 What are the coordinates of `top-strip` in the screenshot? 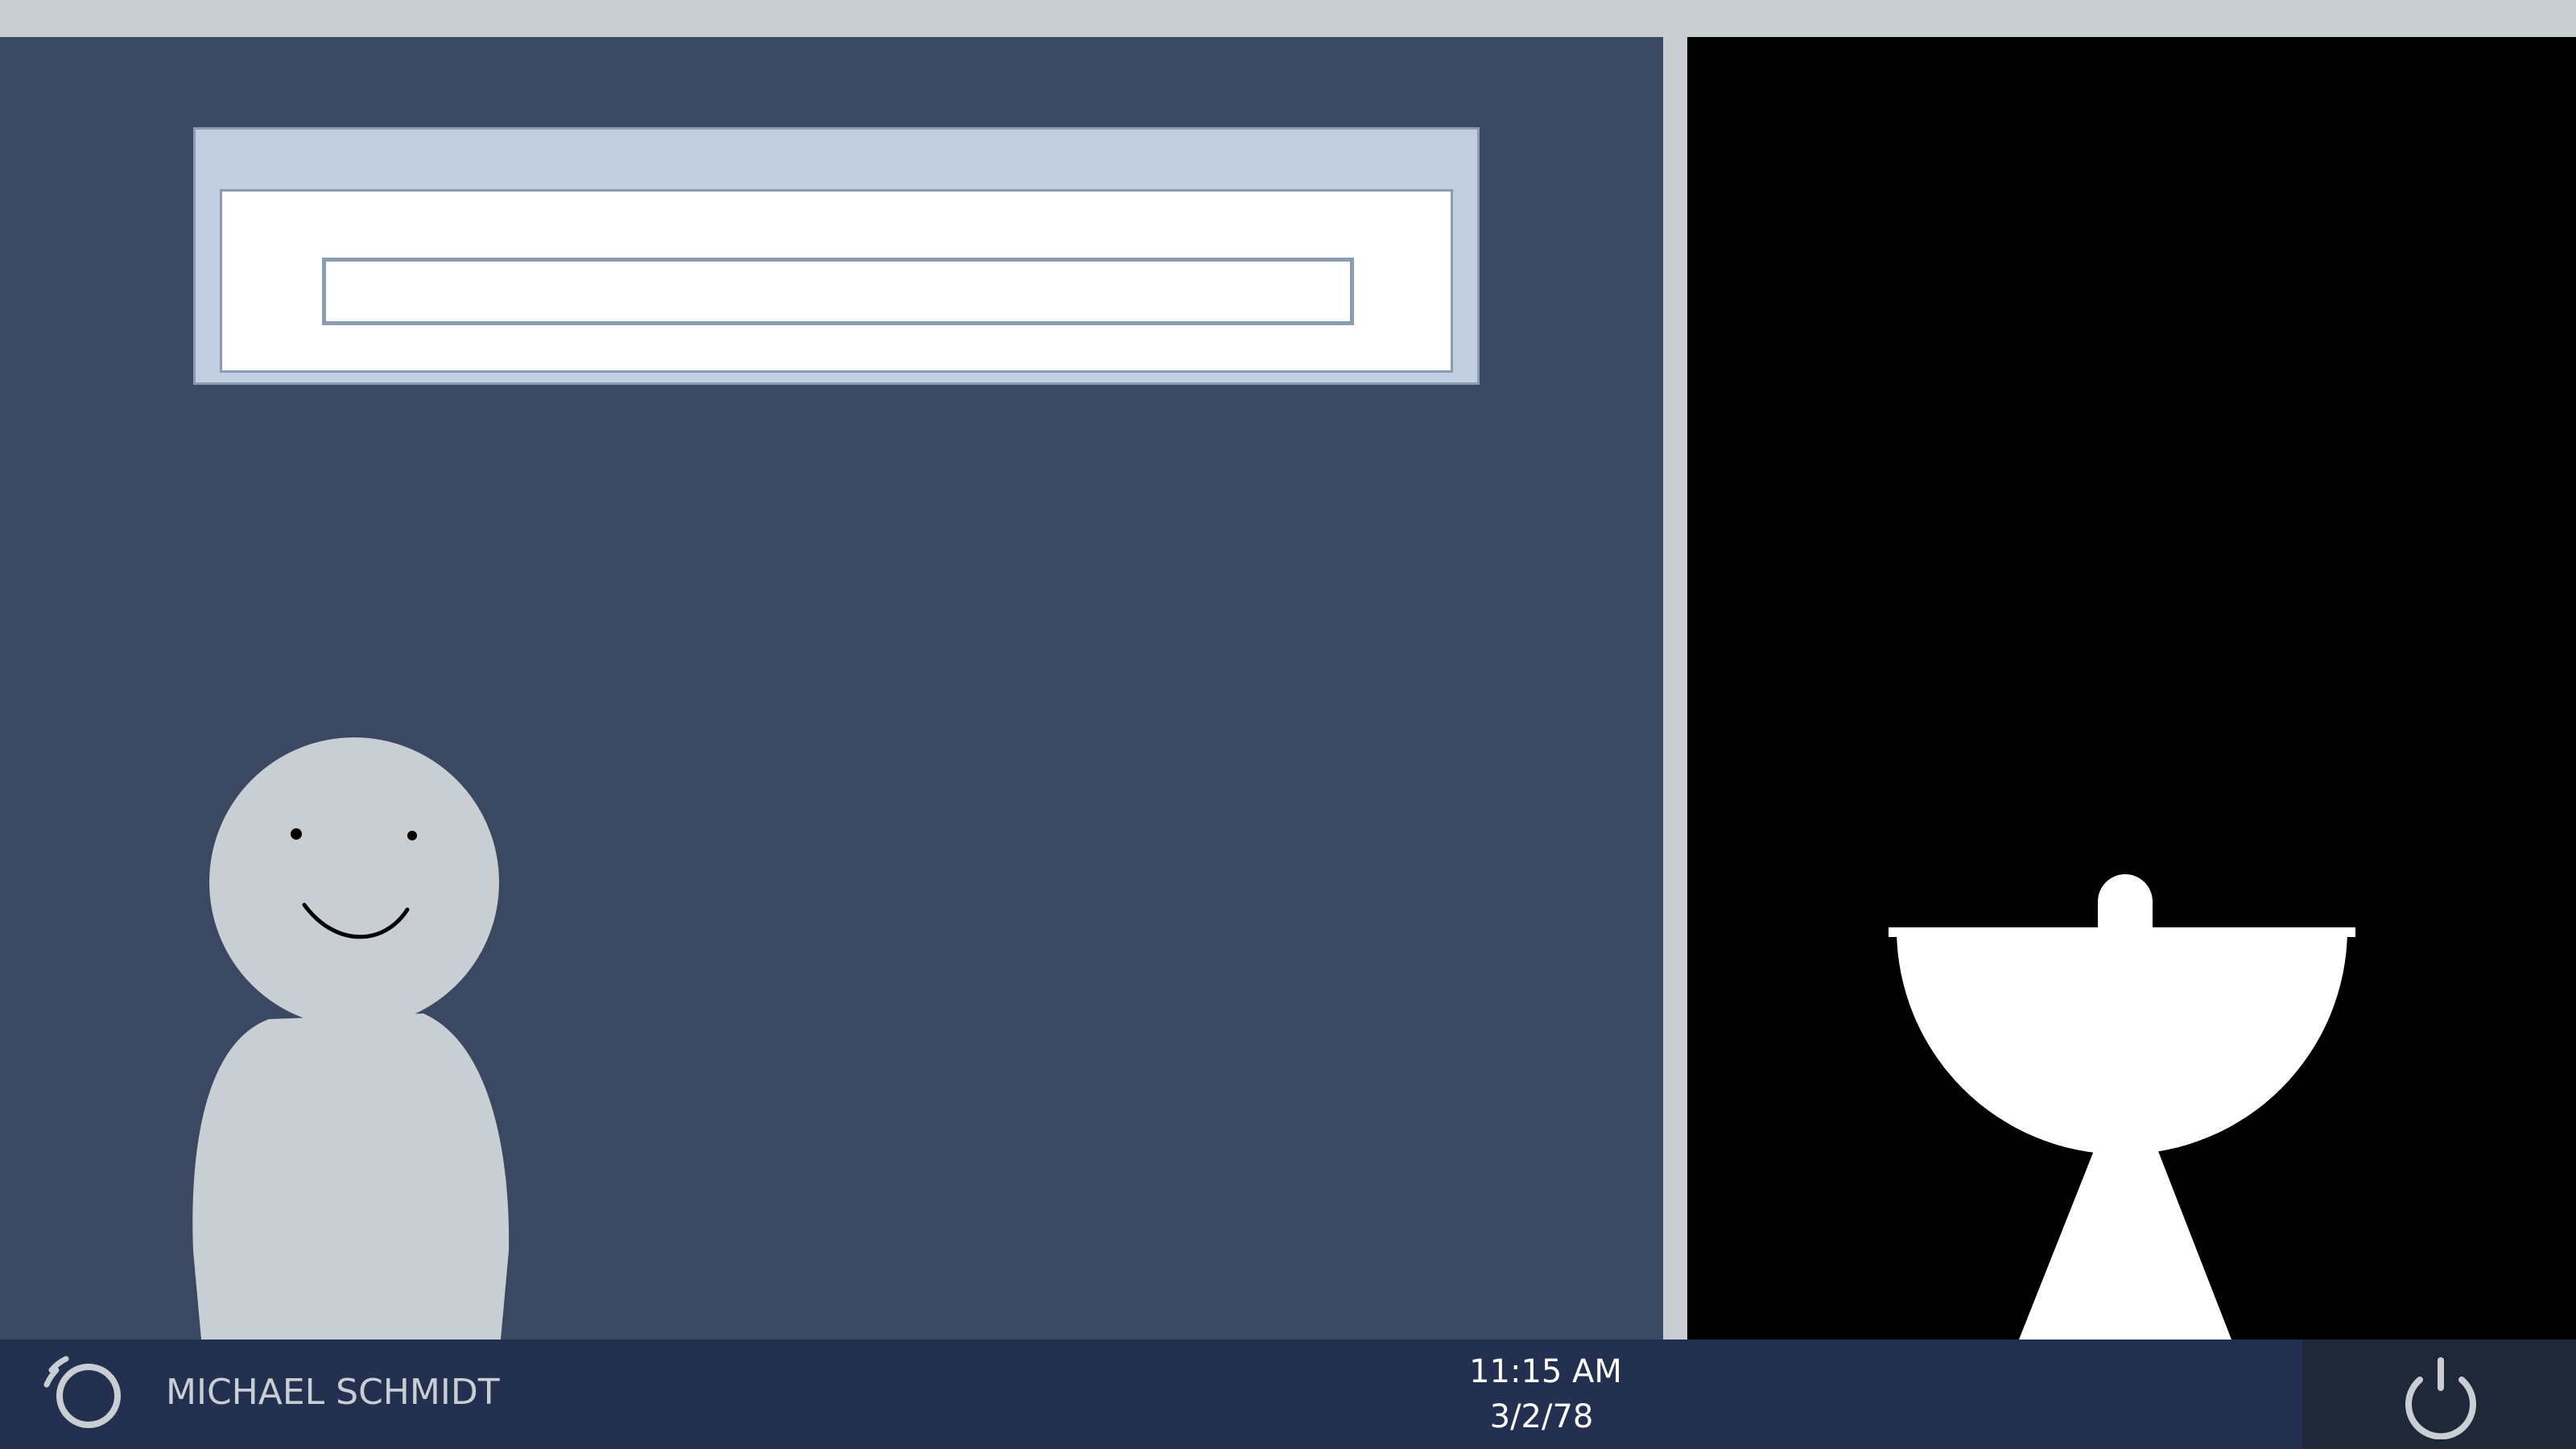 It's located at (1288, 18).